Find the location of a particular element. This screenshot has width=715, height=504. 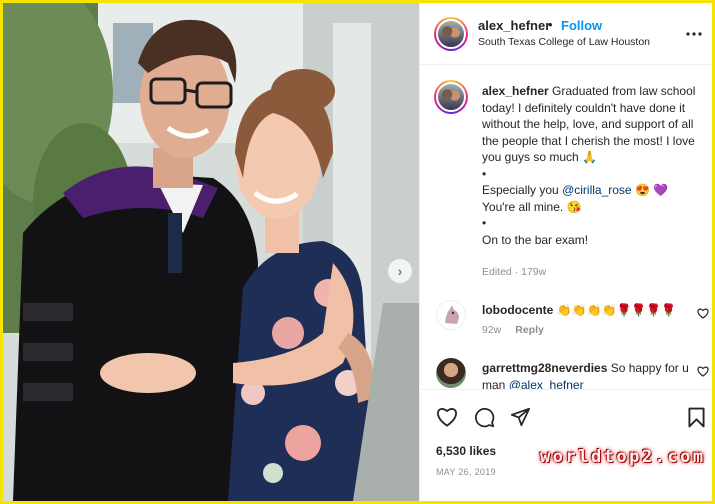

more-options-button is located at coordinates (694, 32).